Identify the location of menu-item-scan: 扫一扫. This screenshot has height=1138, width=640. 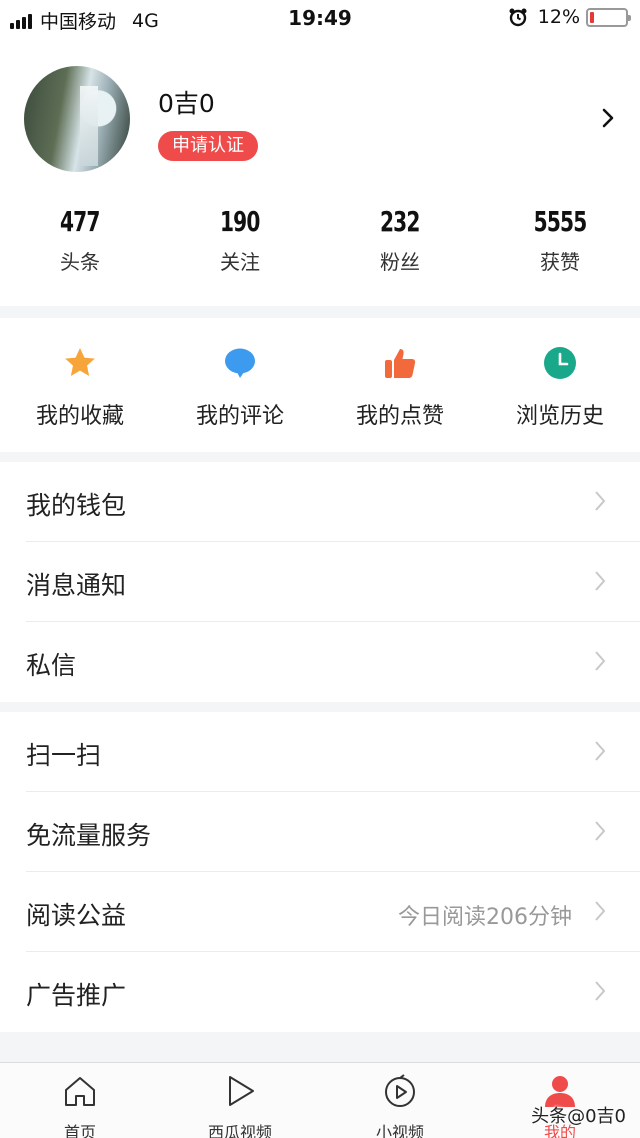
(320, 752).